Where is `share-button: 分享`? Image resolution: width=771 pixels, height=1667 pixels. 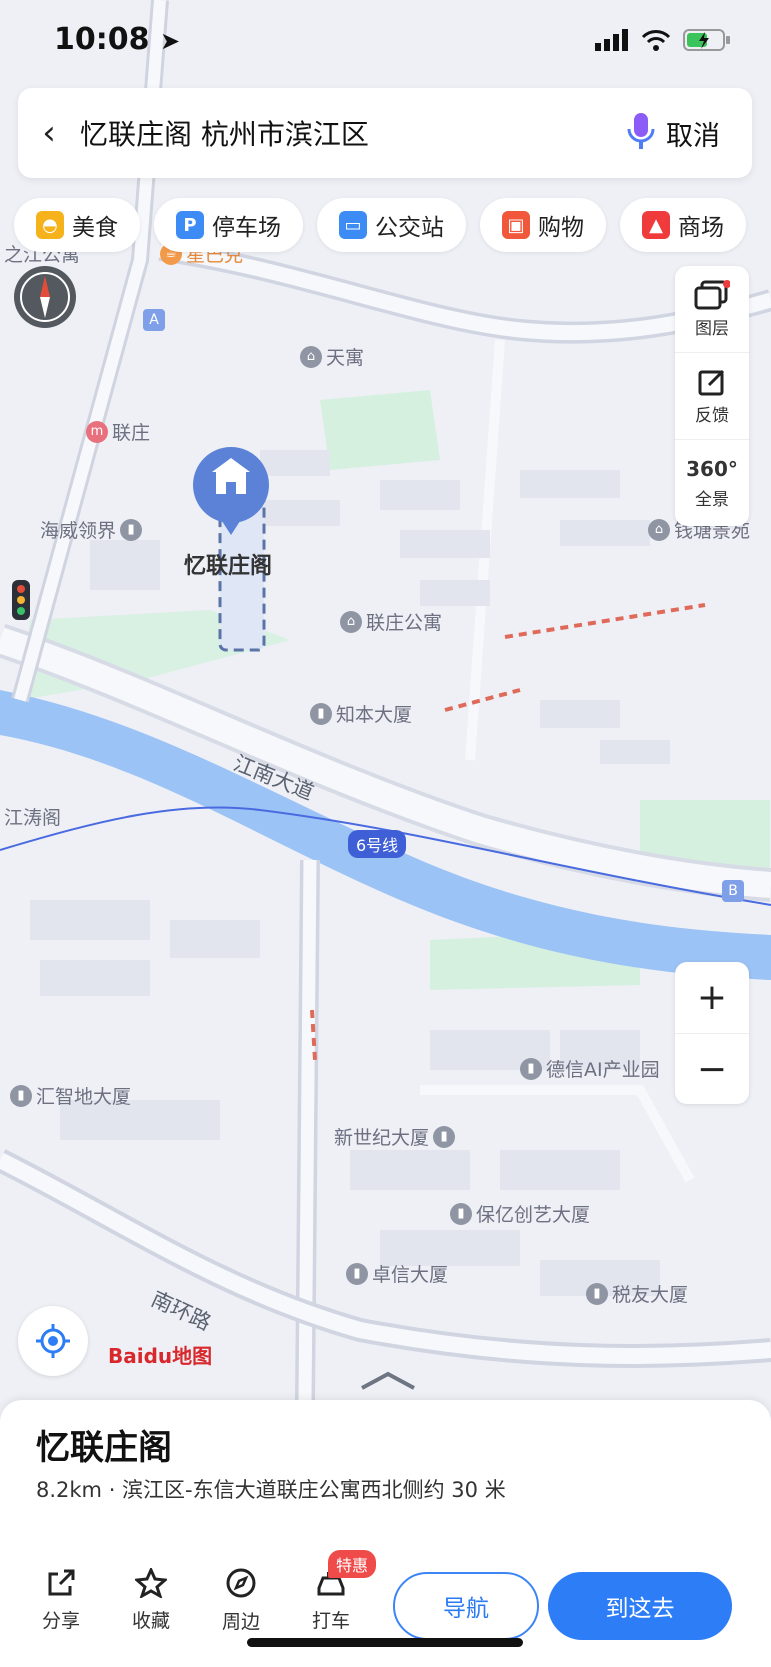
share-button: 分享 is located at coordinates (61, 1600).